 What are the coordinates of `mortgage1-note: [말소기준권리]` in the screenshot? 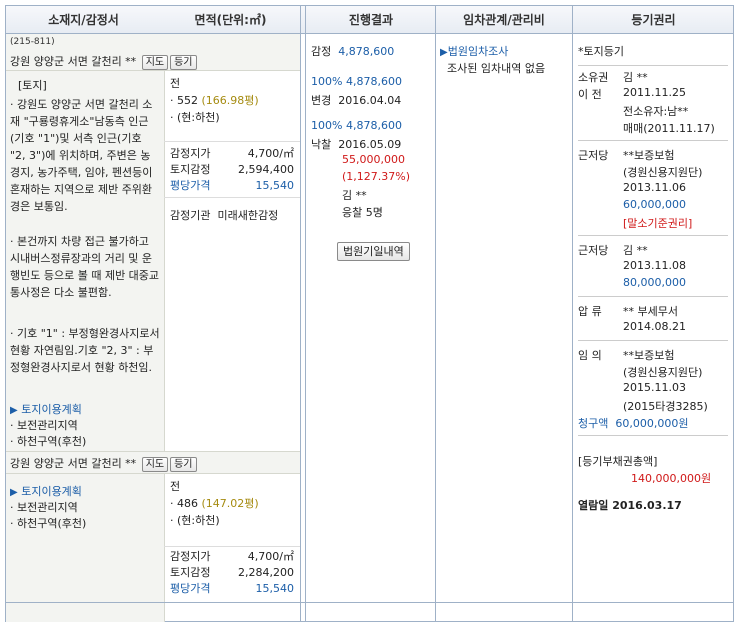 It's located at (658, 223).